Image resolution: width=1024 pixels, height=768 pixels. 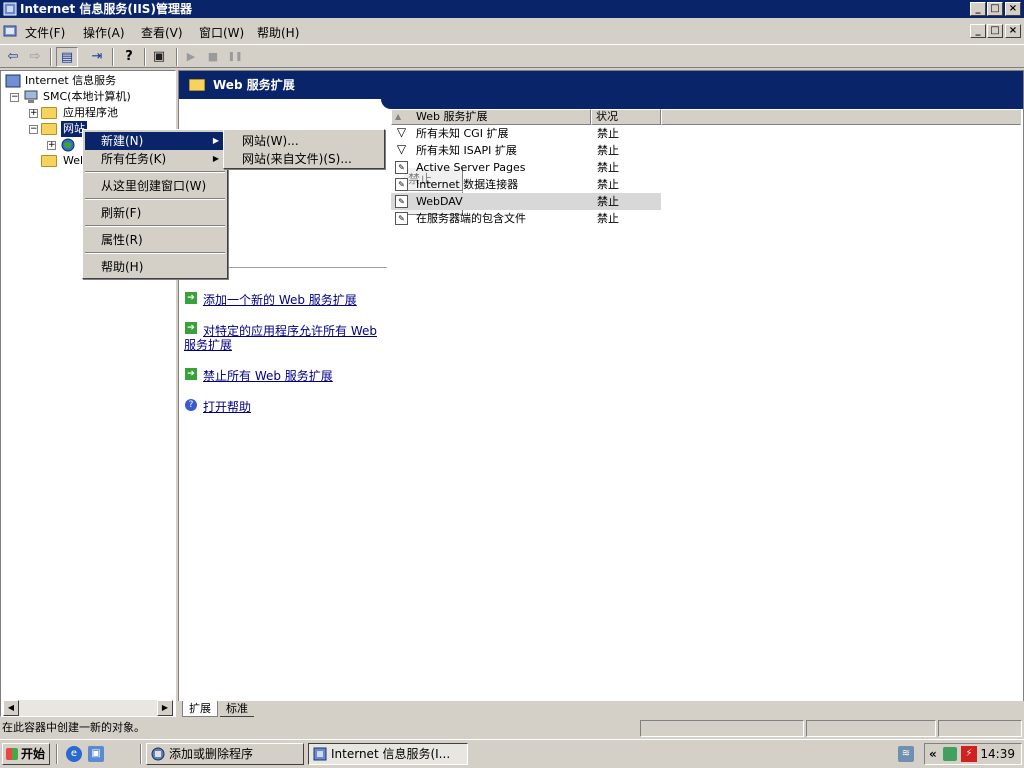 I want to click on list-item: ✎ 在服务器端的包含文件 禁止, so click(x=526, y=218).